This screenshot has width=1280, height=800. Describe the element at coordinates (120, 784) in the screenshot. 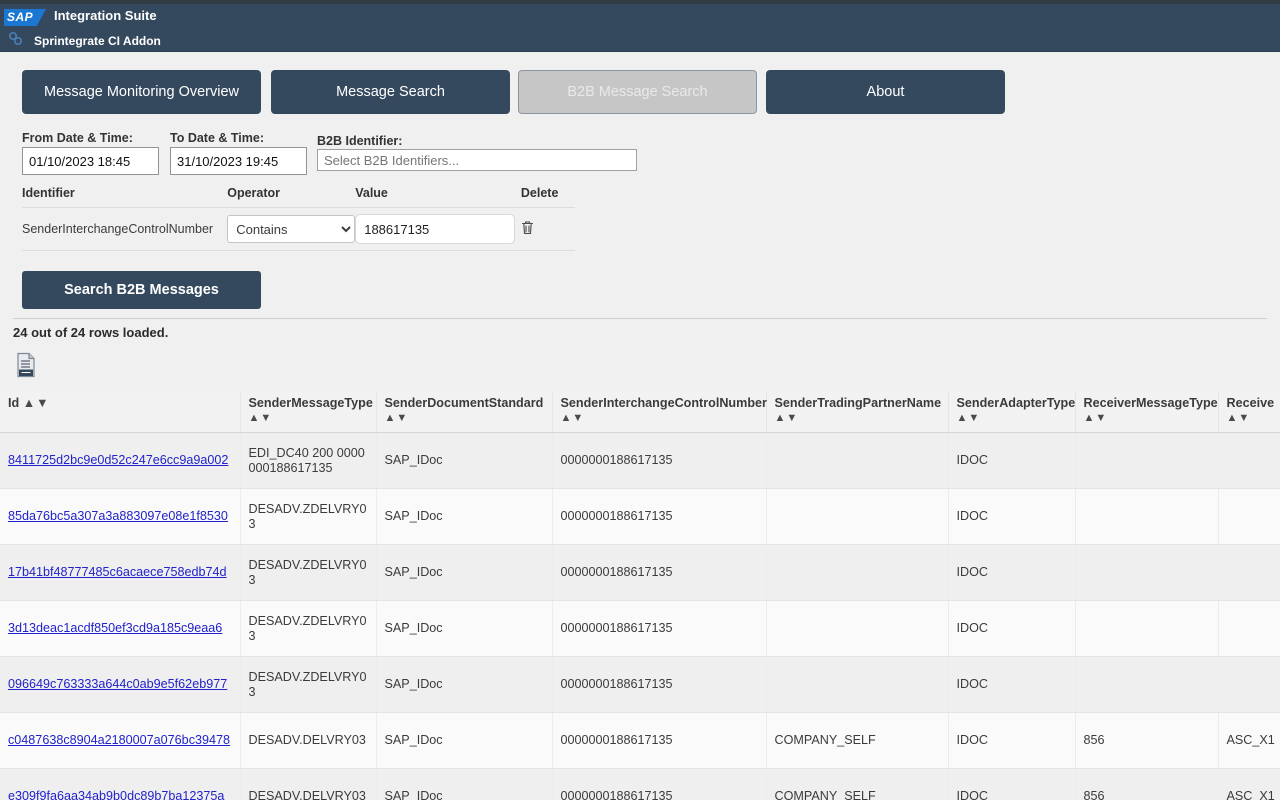

I see `cell-id: e309f9fa6aa34ab9b0dc89b7ba12375a` at that location.